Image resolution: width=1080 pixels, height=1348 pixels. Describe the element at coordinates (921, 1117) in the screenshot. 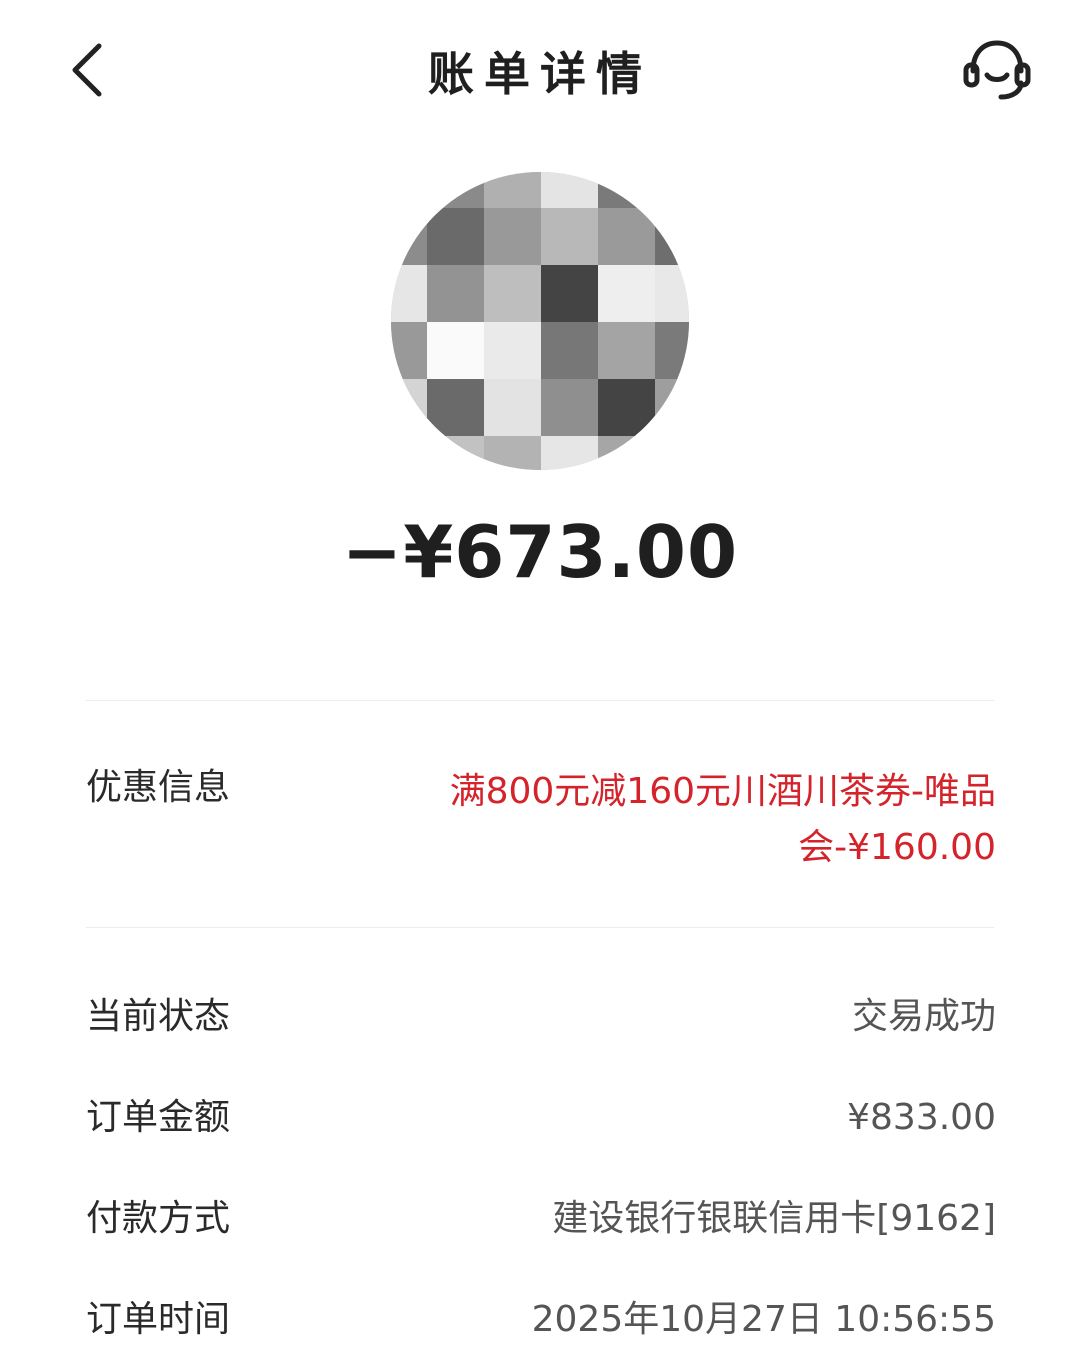

I see `order-amount-value: ¥833.00` at that location.